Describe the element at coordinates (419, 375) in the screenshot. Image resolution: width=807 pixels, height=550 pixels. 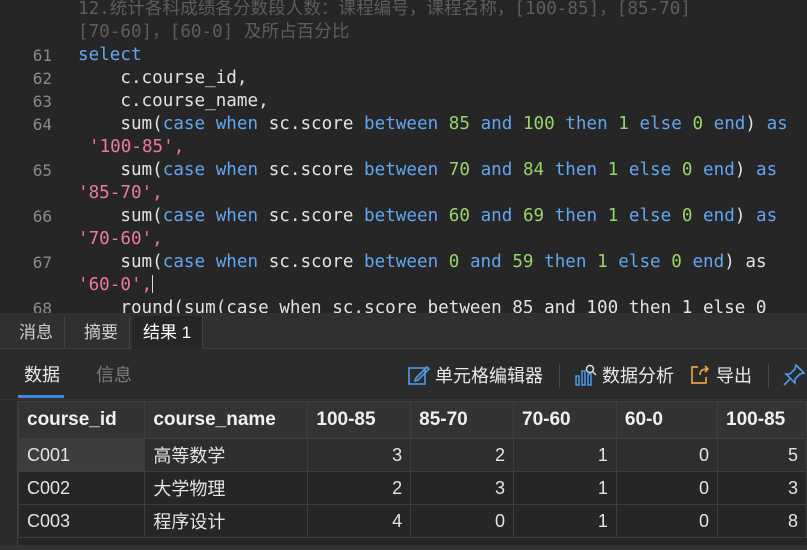
I see `edit-icon` at that location.